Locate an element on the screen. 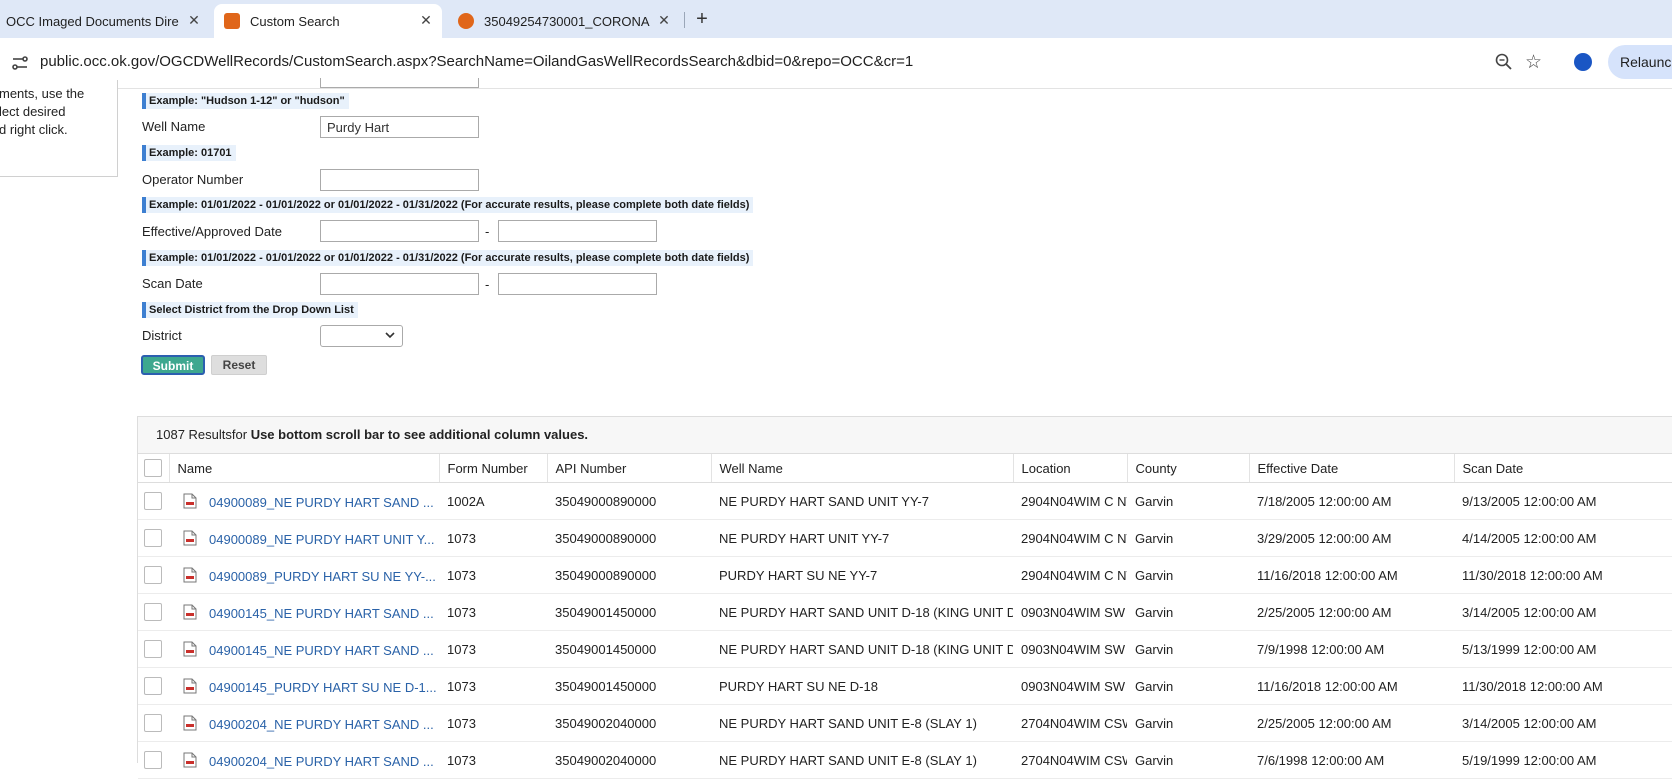 This screenshot has width=1672, height=779. profile-avatar-icon is located at coordinates (1583, 62).